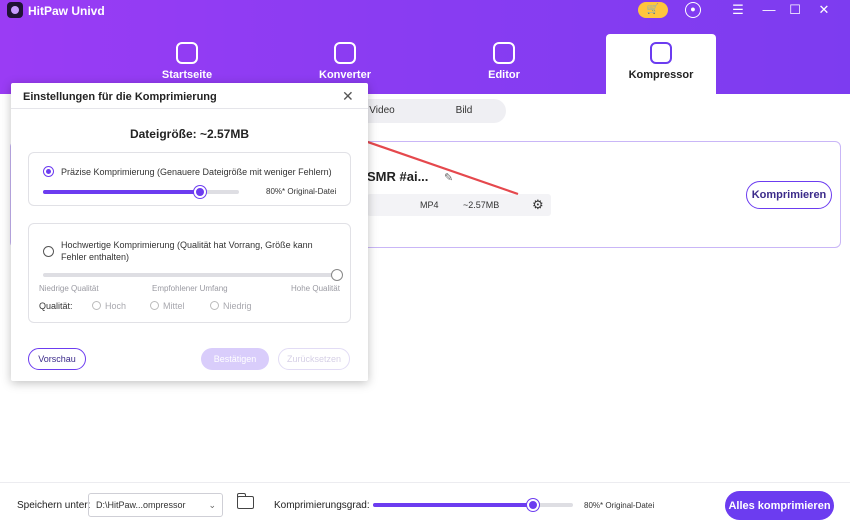  Describe the element at coordinates (453, 505) in the screenshot. I see `grade-slider-fill` at that location.